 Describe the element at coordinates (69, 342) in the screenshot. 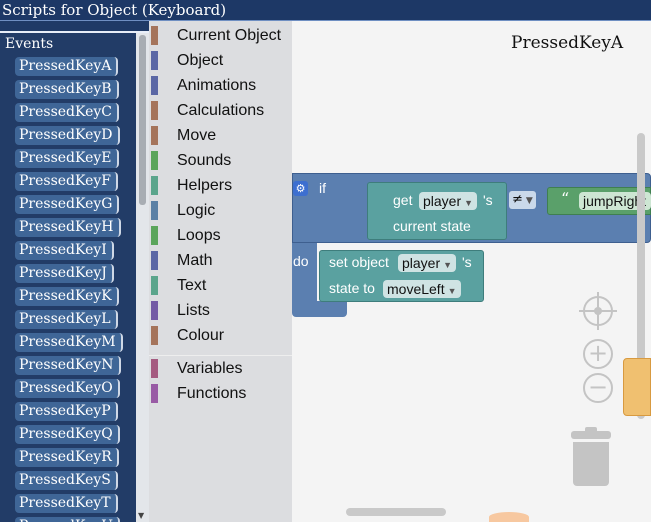

I see `event-item: PressedKeyM` at that location.